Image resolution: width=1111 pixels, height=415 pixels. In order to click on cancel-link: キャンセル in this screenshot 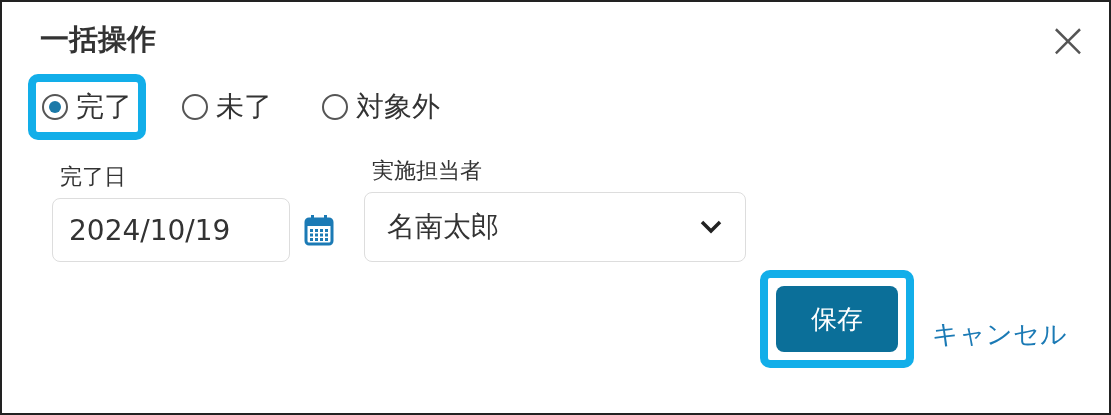, I will do `click(999, 334)`.